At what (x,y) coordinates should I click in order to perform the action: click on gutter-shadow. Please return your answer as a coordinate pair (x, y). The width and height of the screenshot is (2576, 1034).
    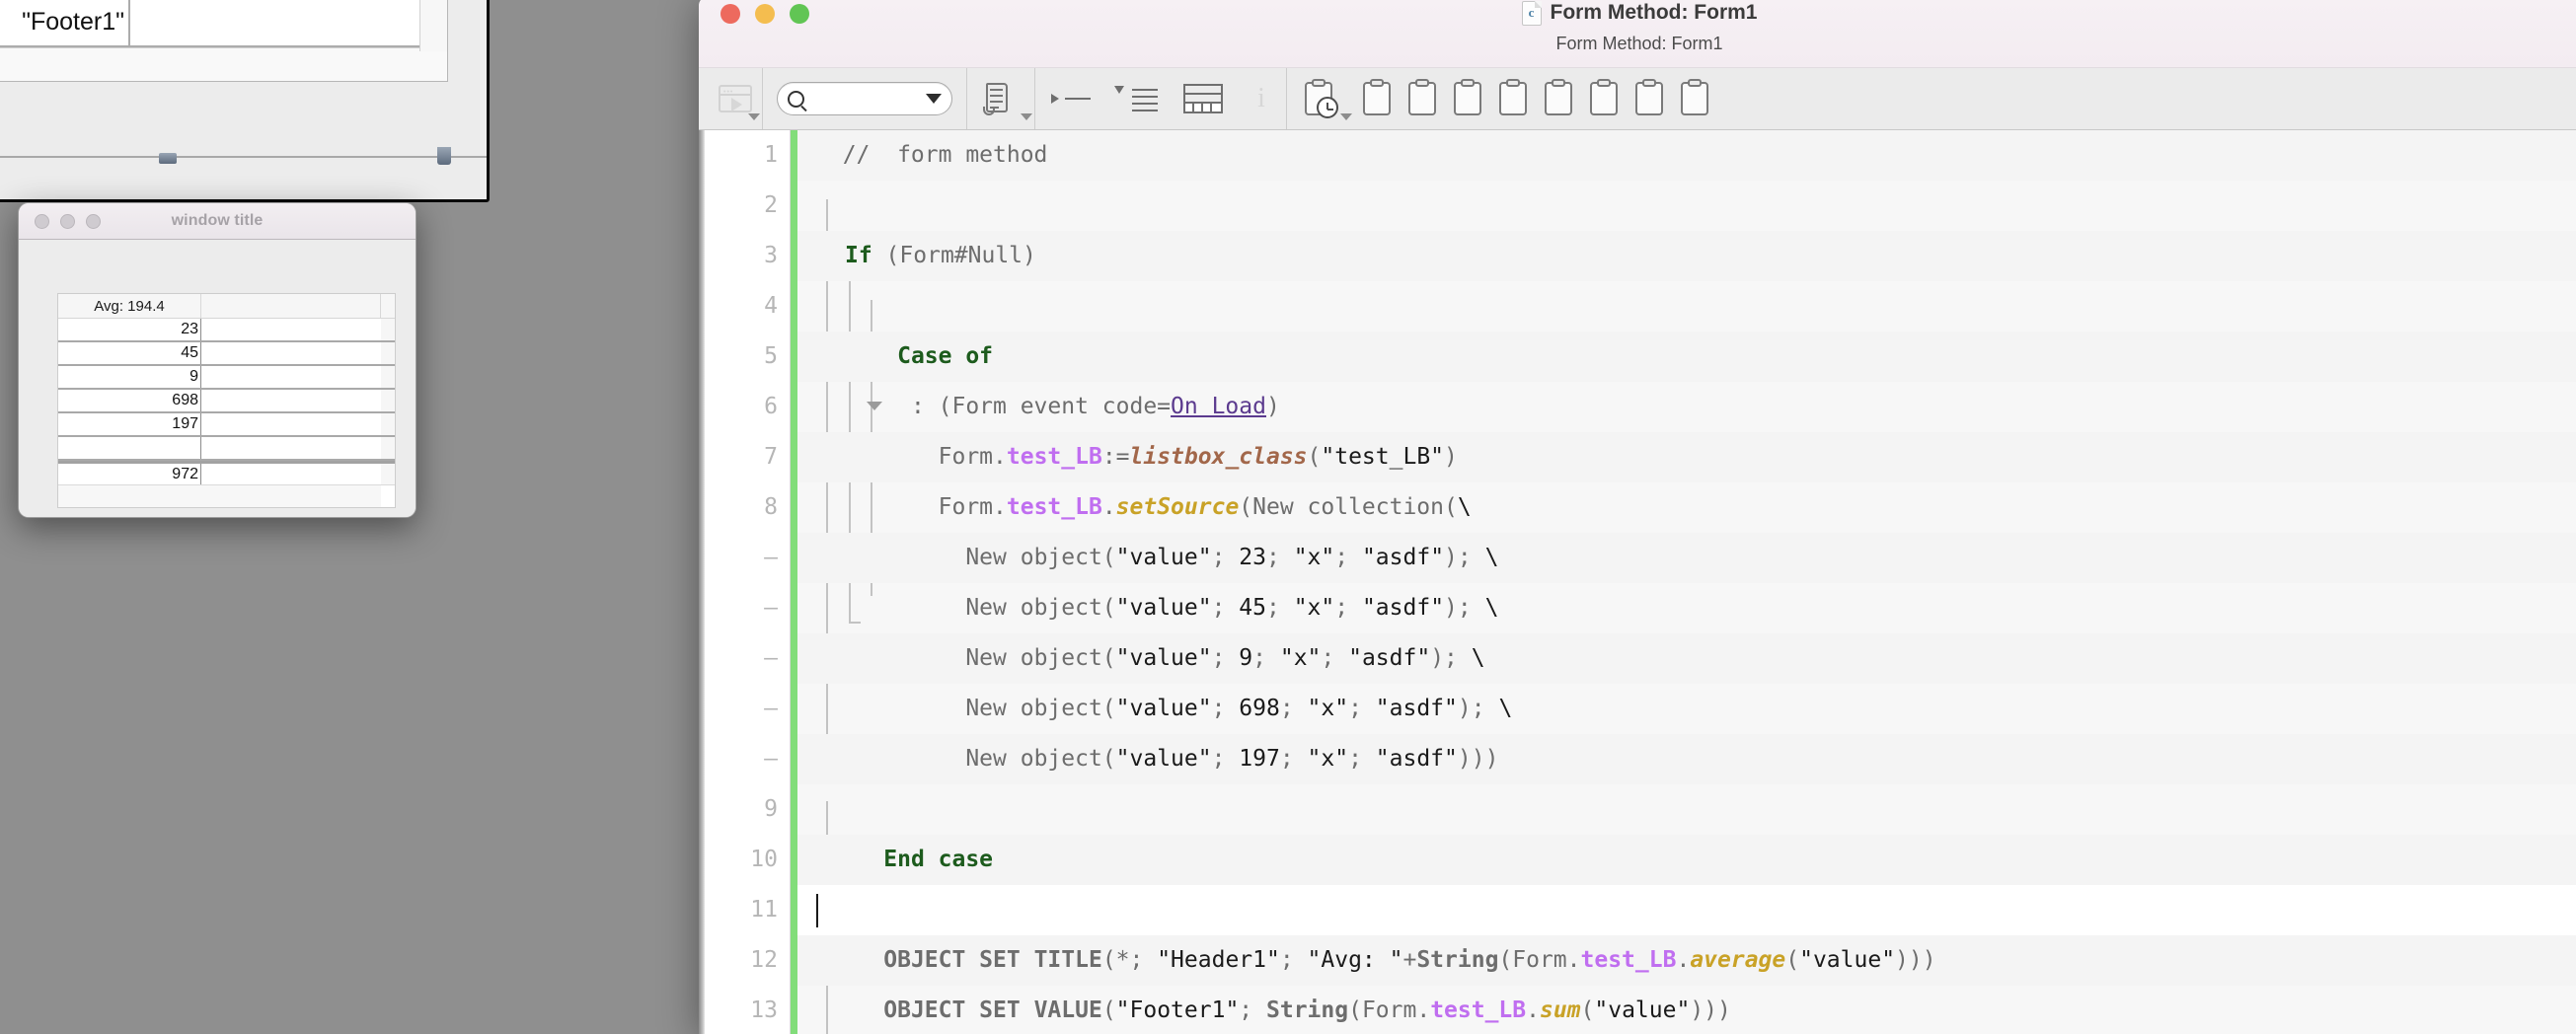
    Looking at the image, I should click on (702, 582).